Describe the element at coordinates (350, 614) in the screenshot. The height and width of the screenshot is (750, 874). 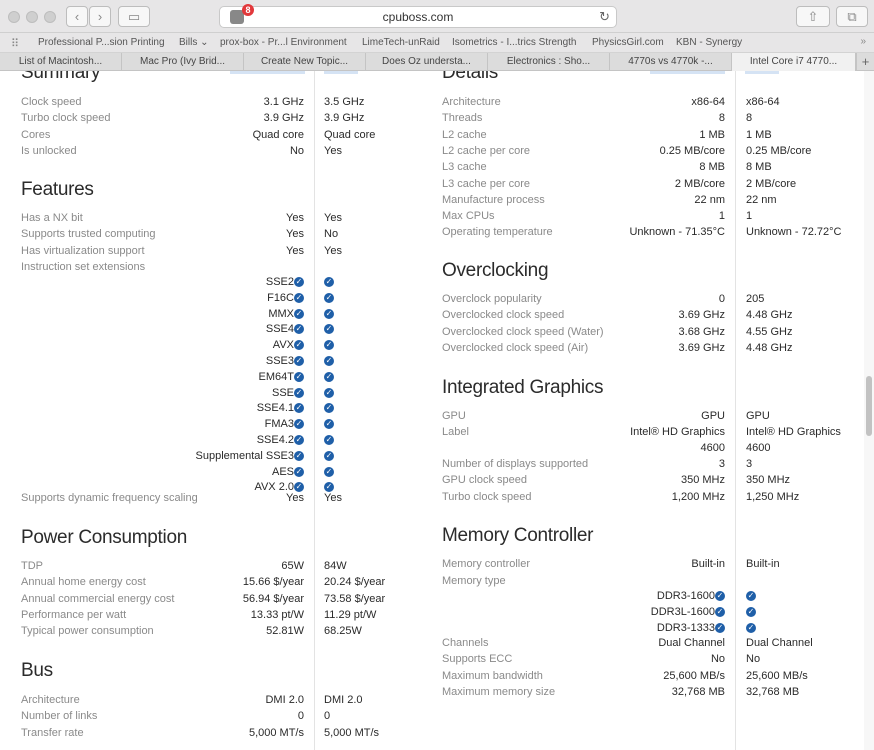
I see `value-b: 11.29 pt/W` at that location.